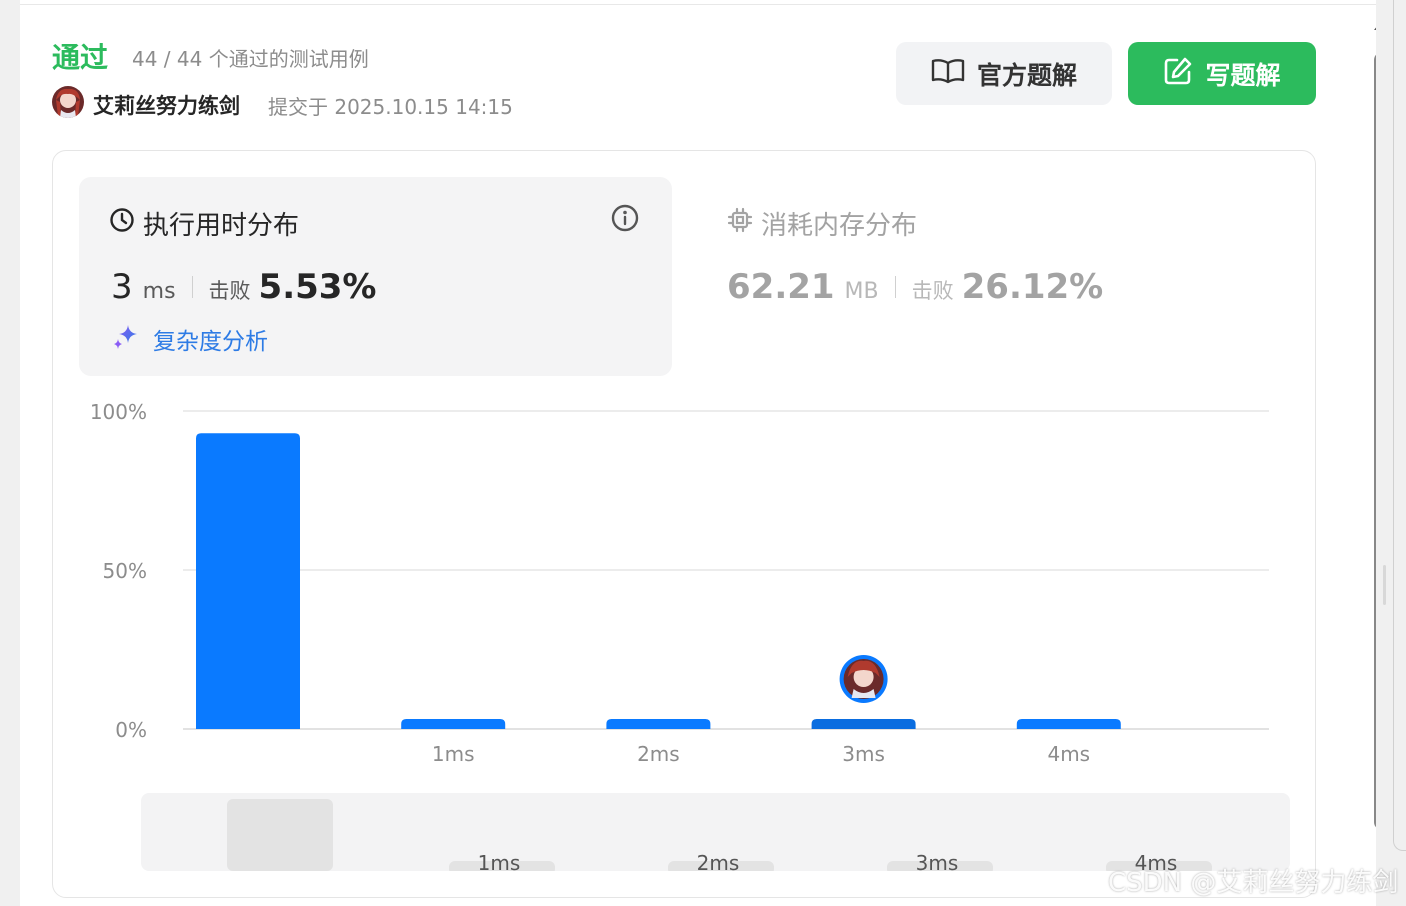 The image size is (1406, 906). What do you see at coordinates (948, 74) in the screenshot?
I see `book-icon` at bounding box center [948, 74].